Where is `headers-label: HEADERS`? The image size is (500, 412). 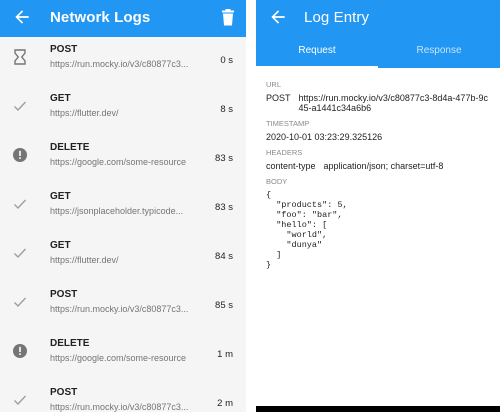 headers-label: HEADERS is located at coordinates (284, 152).